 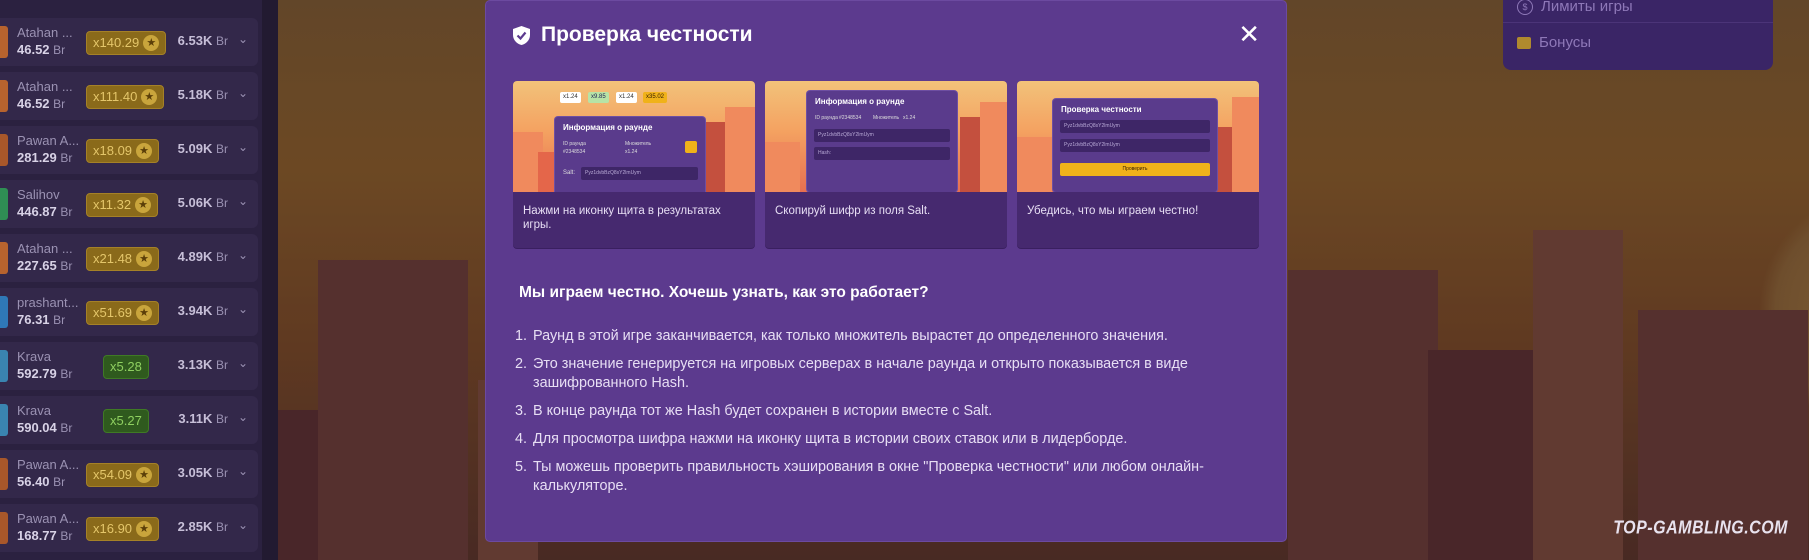 What do you see at coordinates (123, 313) in the screenshot?
I see `bet-multiplier-badge: x51.69 ★` at bounding box center [123, 313].